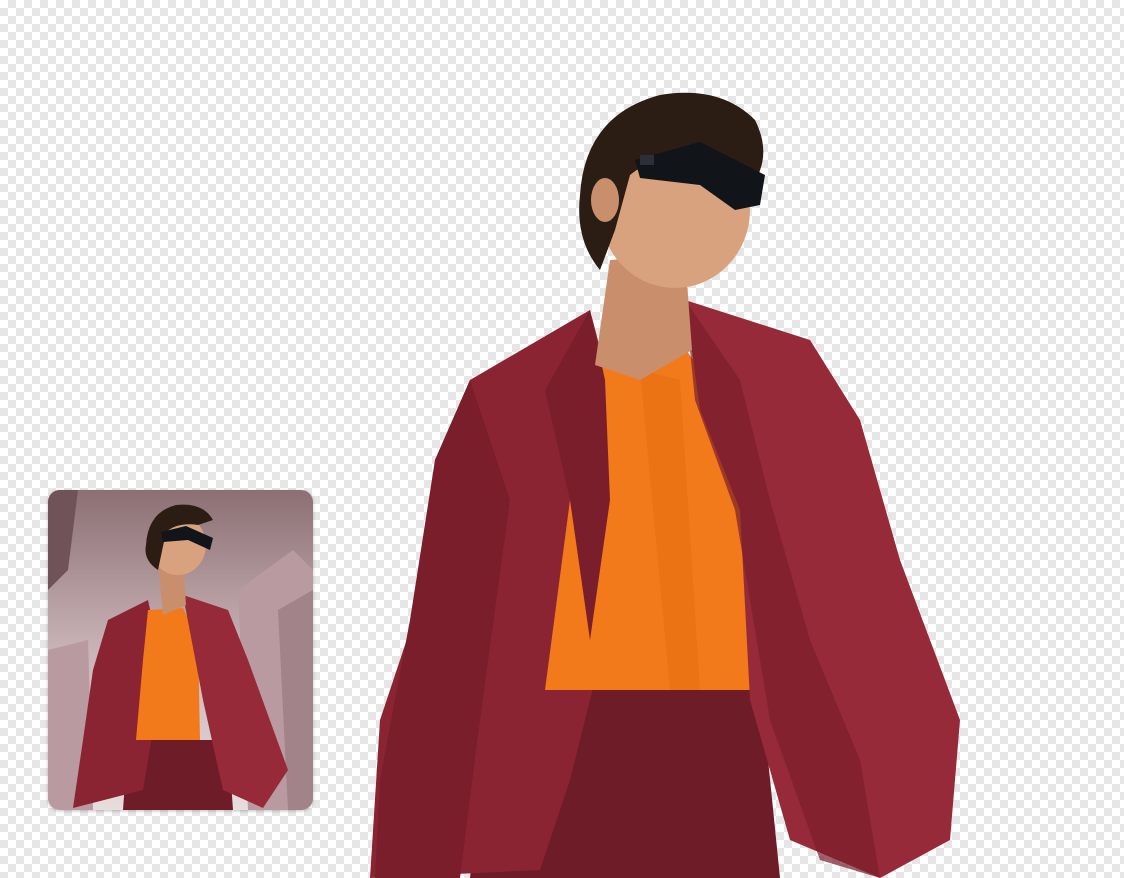 This screenshot has height=878, width=1124. Describe the element at coordinates (180, 650) in the screenshot. I see `original-image-thumbnail` at that location.